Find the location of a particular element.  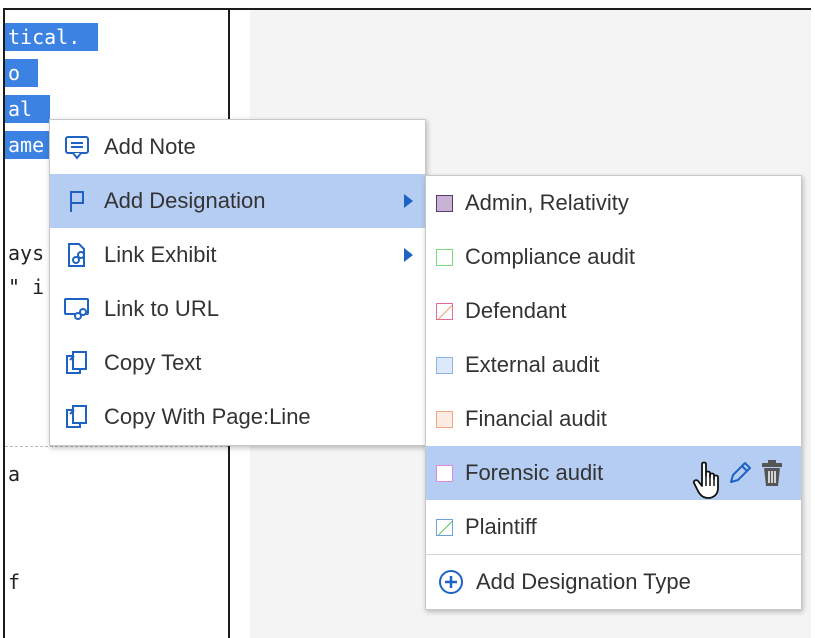

menu-item-label: Link to URL is located at coordinates (161, 308).